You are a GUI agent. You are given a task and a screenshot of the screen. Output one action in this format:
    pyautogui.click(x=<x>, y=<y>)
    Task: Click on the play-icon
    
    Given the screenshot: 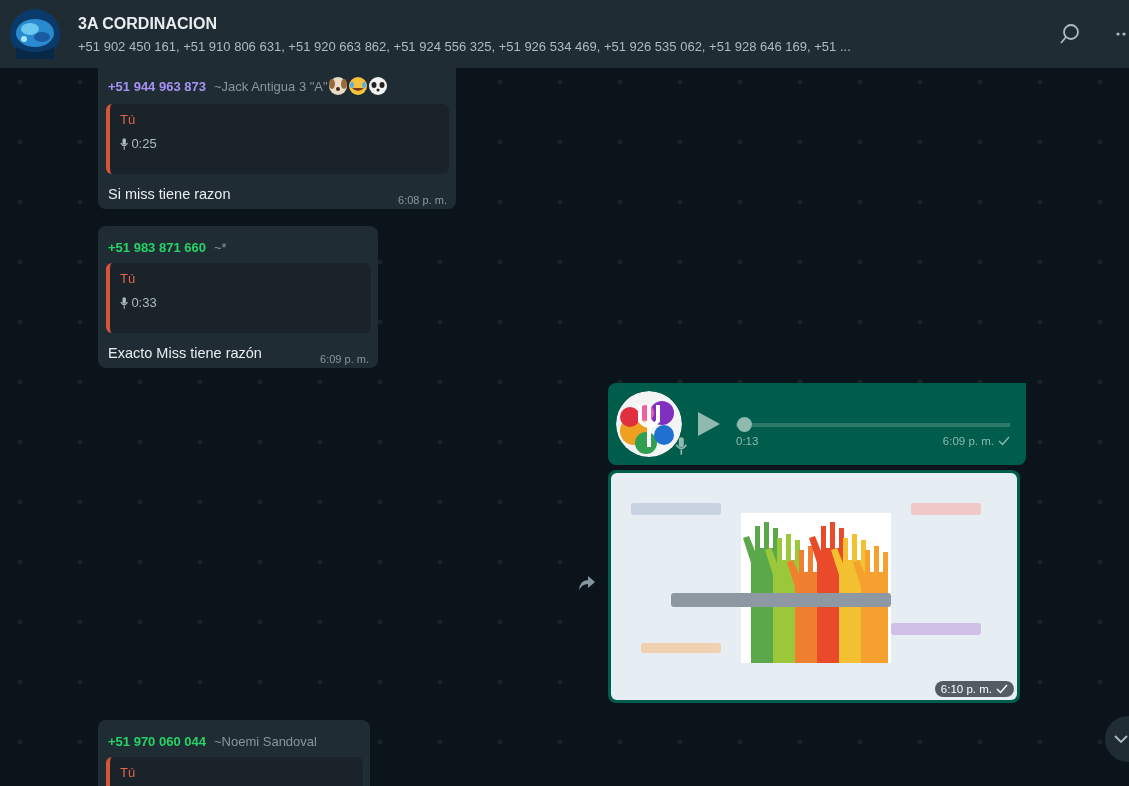 What is the action you would take?
    pyautogui.click(x=709, y=424)
    